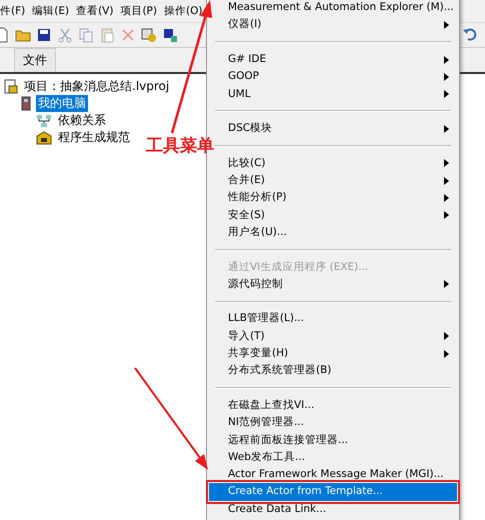  I want to click on menu-item: DSC模块, so click(333, 129).